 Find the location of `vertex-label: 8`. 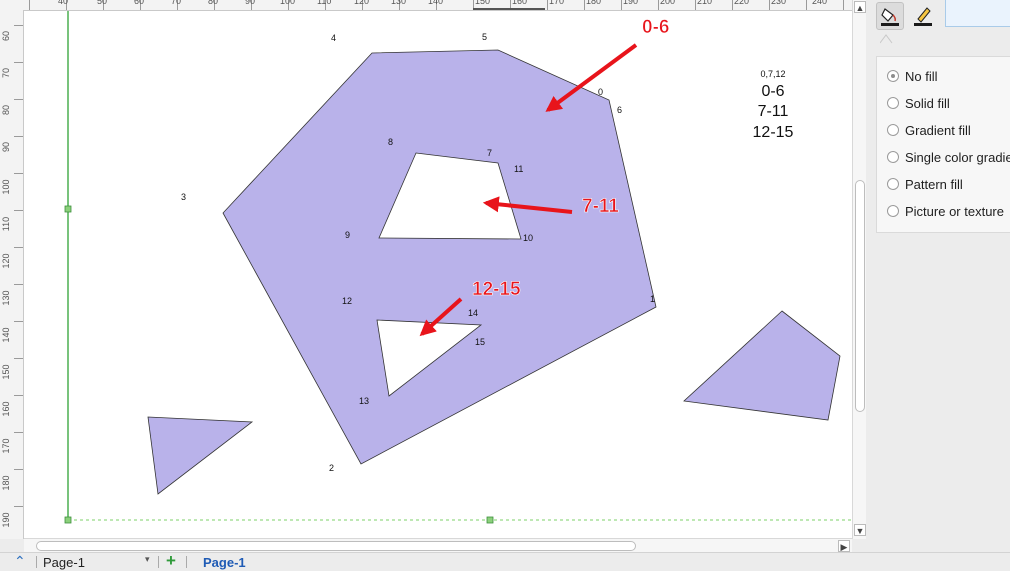

vertex-label: 8 is located at coordinates (390, 142).